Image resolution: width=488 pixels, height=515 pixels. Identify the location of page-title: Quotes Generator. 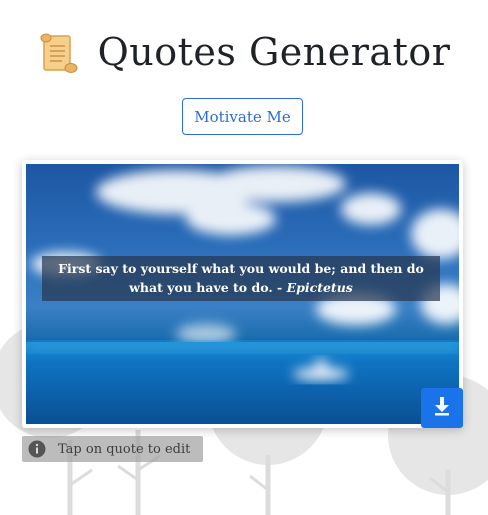
(274, 52).